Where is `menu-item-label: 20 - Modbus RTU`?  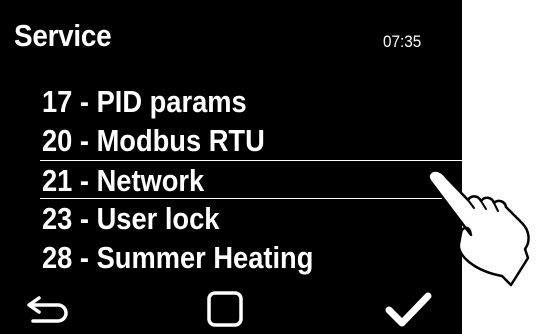 menu-item-label: 20 - Modbus RTU is located at coordinates (153, 140).